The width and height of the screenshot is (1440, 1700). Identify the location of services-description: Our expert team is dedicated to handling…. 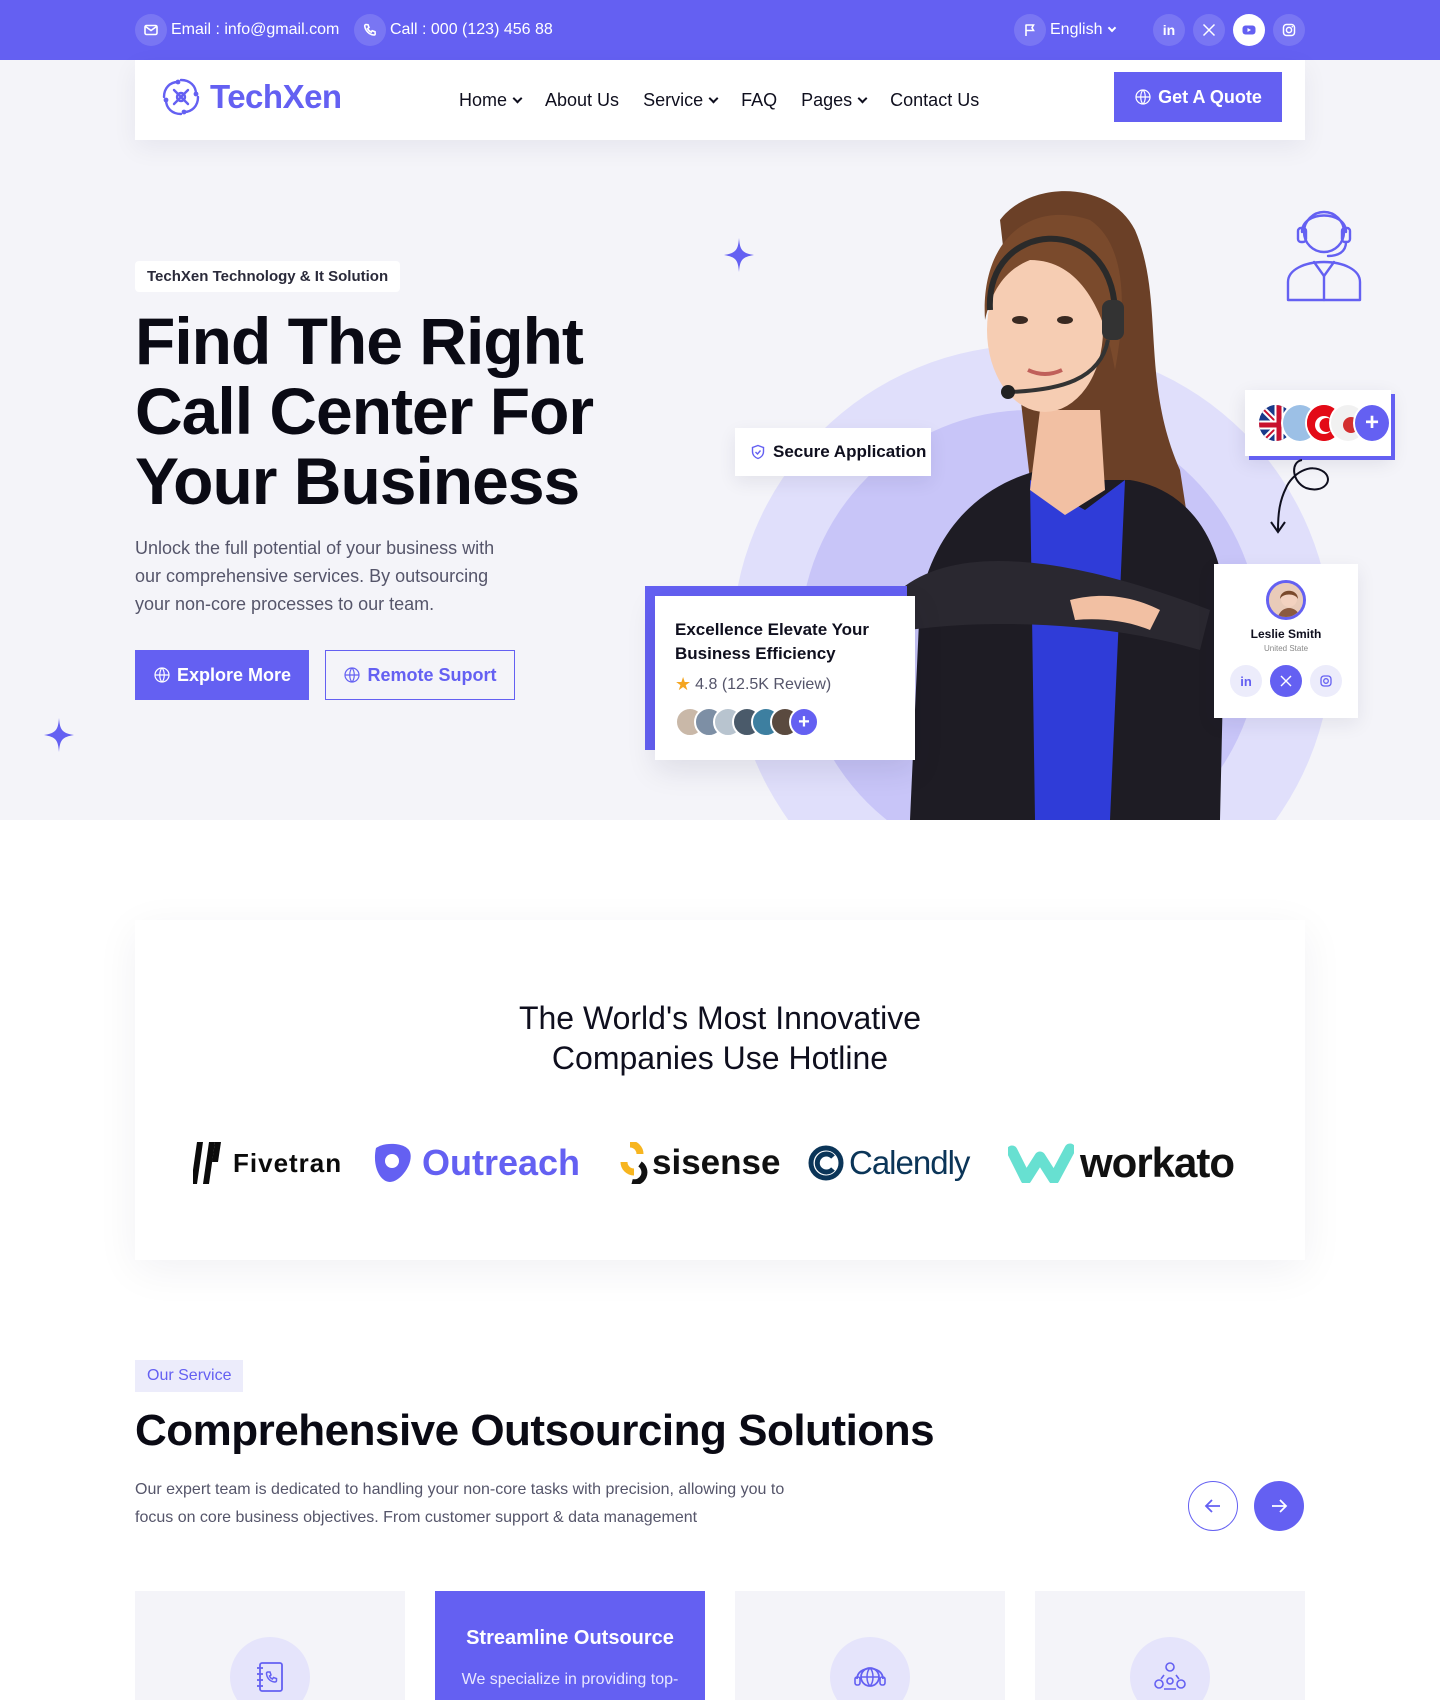
(460, 1503).